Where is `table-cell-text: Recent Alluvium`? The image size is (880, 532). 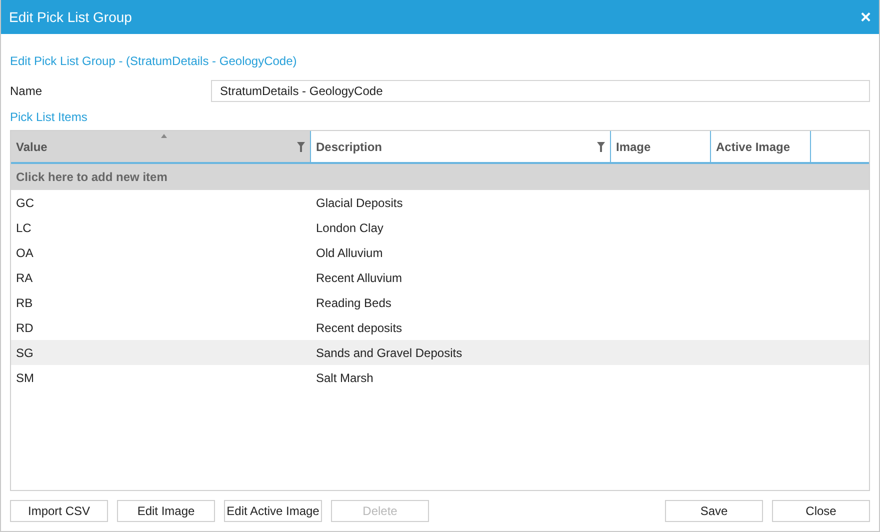
table-cell-text: Recent Alluvium is located at coordinates (359, 277).